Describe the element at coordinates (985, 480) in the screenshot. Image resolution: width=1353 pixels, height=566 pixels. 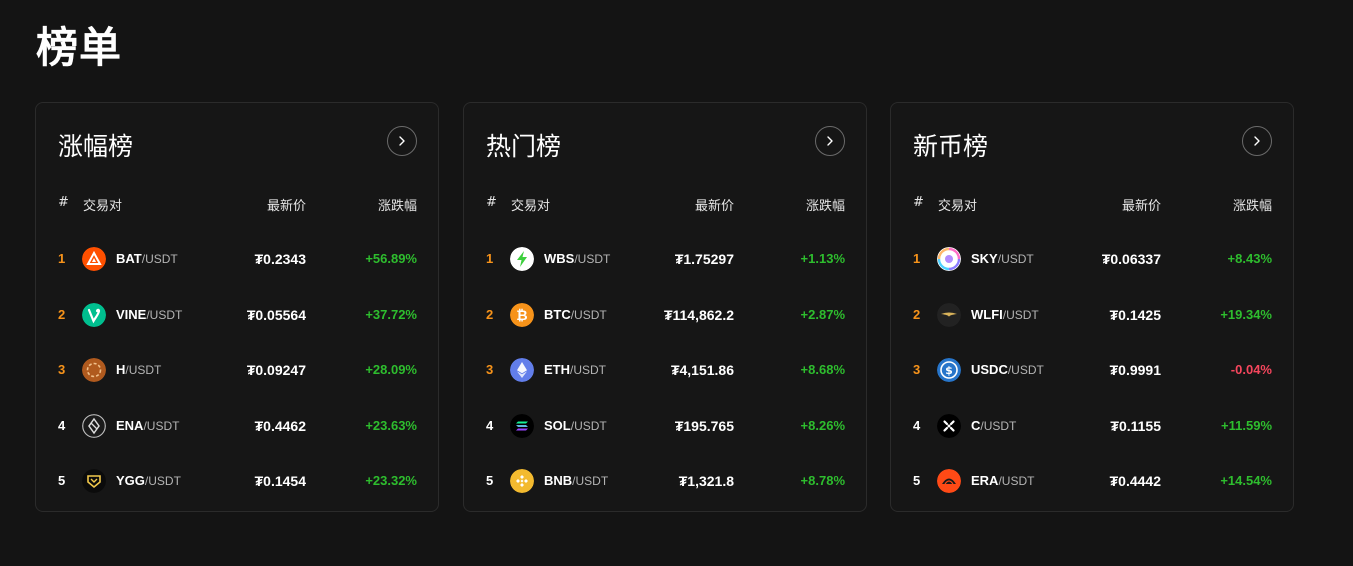
I see `pair-base: ERA` at that location.